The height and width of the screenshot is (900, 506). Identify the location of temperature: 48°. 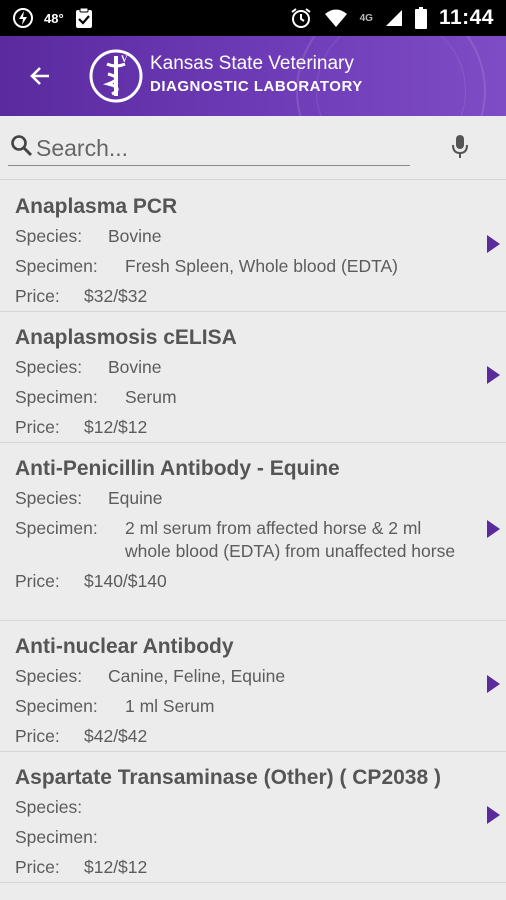
(54, 18).